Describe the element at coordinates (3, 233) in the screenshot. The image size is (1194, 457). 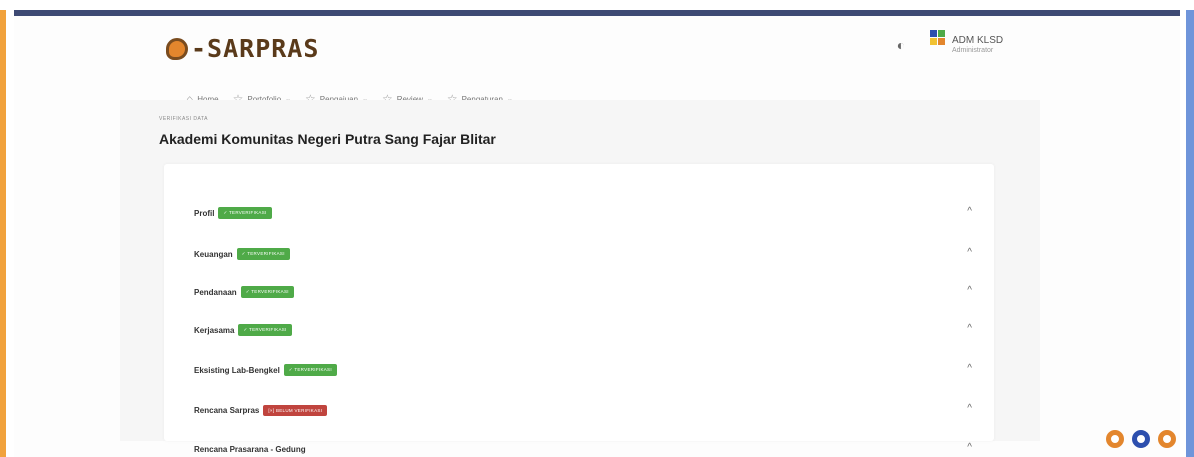
I see `frame-left-edge` at that location.